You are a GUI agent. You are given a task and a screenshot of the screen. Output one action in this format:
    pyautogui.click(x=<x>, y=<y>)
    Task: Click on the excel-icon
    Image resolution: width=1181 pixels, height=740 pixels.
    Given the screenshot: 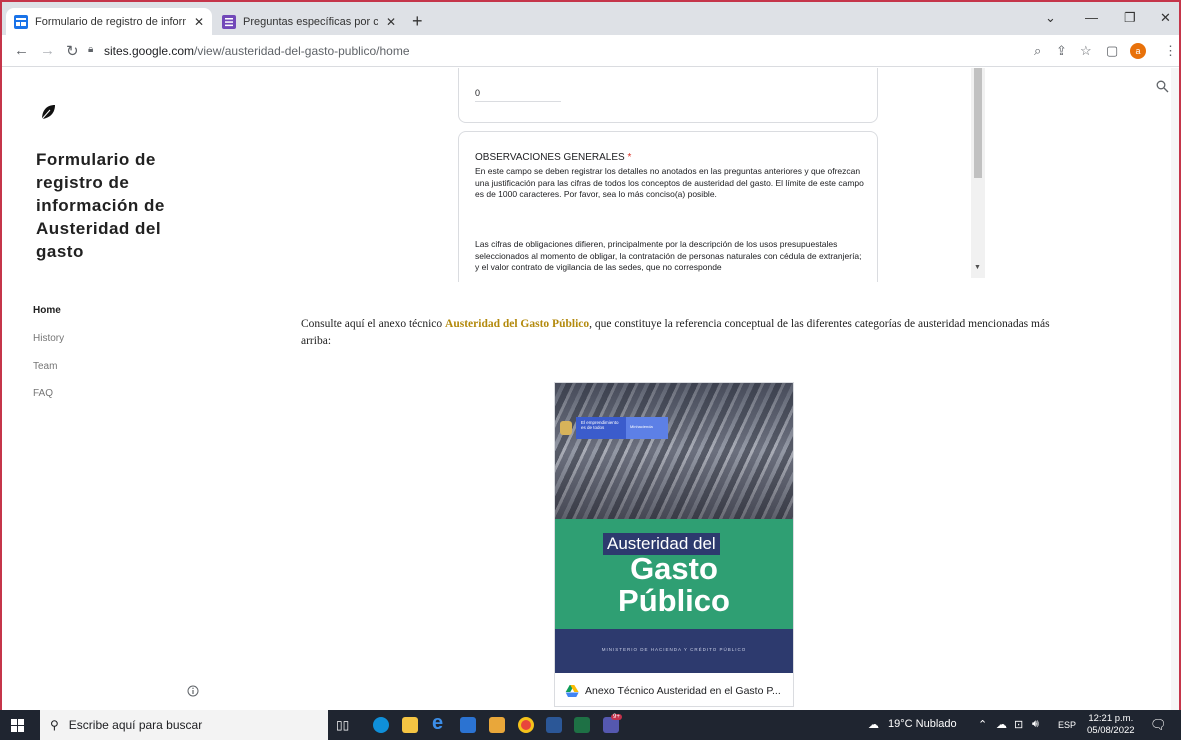 What is the action you would take?
    pyautogui.click(x=582, y=725)
    